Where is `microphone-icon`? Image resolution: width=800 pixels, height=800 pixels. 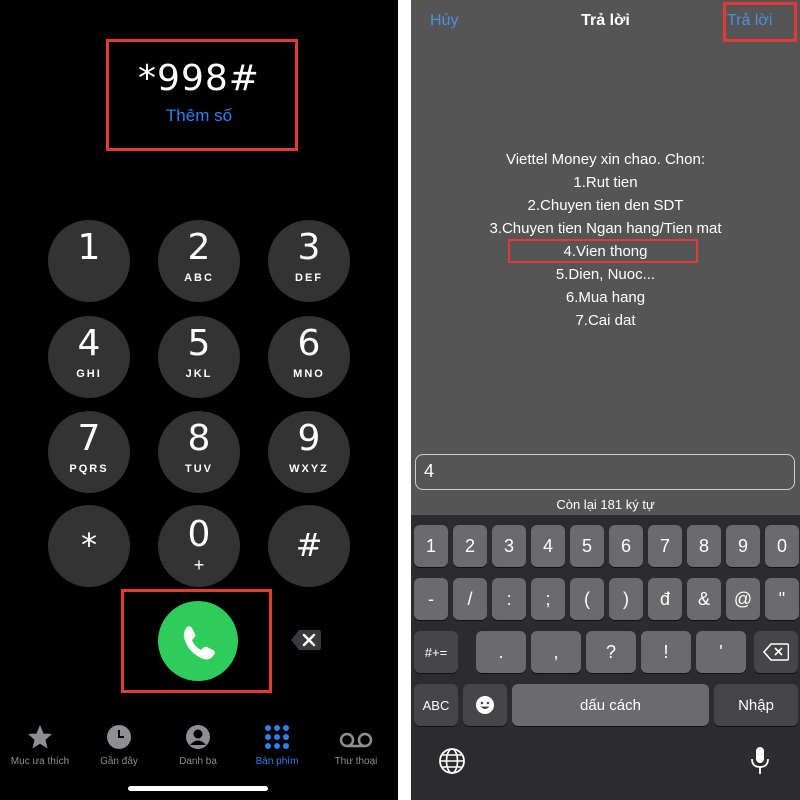 microphone-icon is located at coordinates (760, 761).